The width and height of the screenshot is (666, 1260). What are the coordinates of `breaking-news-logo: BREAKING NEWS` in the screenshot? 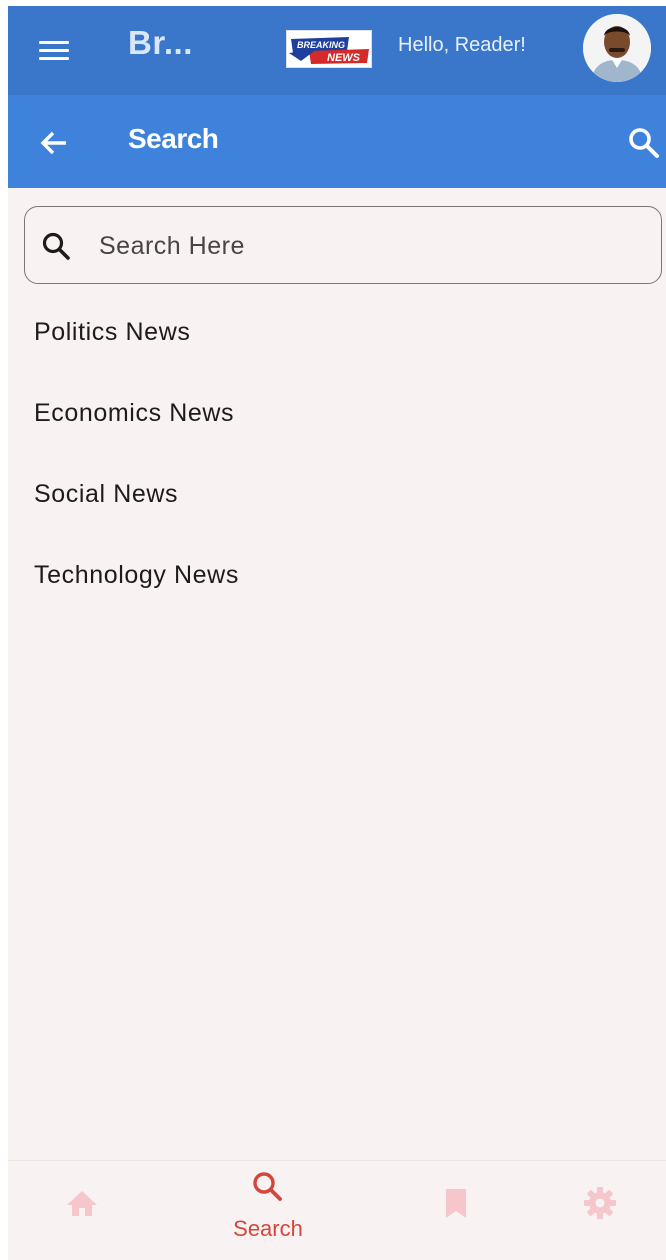 It's located at (329, 49).